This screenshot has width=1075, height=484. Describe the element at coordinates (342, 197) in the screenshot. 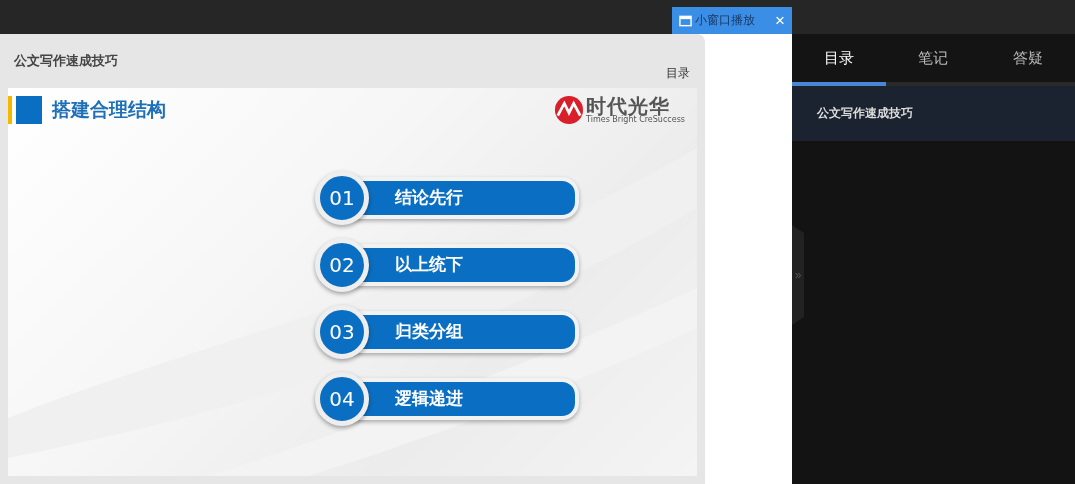

I see `number-badge: 01` at that location.